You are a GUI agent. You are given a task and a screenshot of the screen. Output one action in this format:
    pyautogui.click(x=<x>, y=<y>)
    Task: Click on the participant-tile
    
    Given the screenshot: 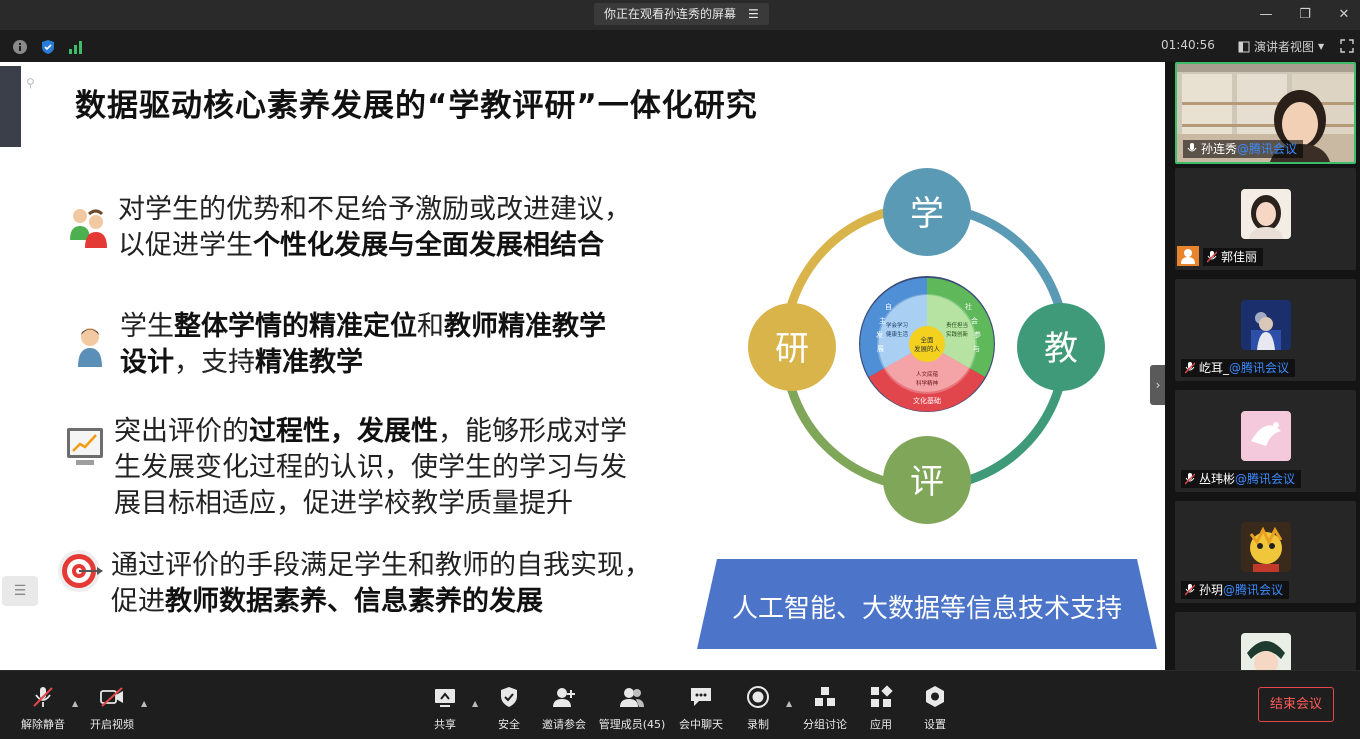 What is the action you would take?
    pyautogui.click(x=1265, y=641)
    